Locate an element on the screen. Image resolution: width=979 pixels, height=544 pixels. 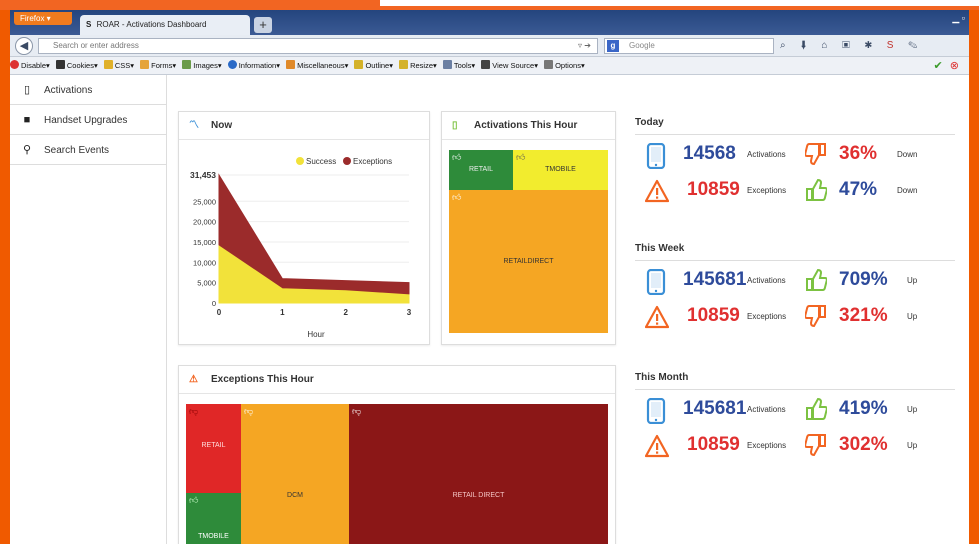
treemap-label: RETAIL DIRECT is located at coordinates (478, 495).